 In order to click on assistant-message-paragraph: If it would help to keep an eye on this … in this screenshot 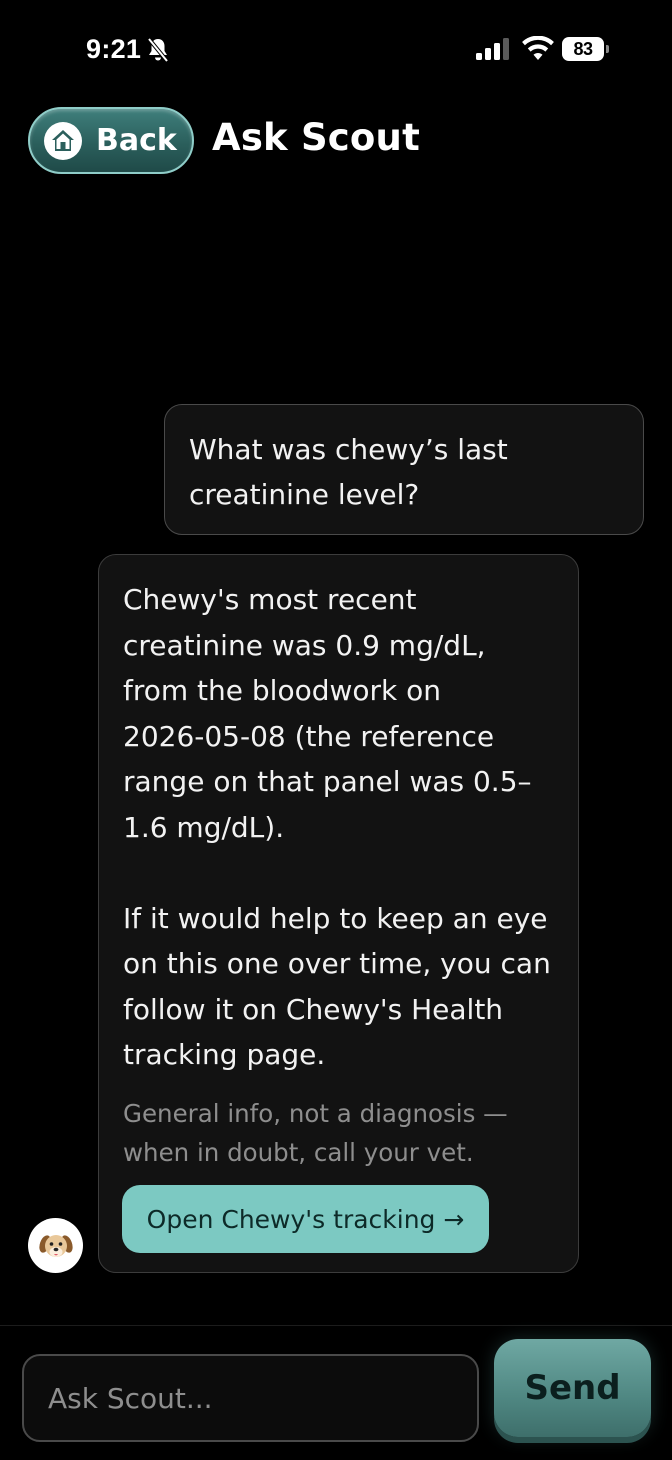, I will do `click(337, 986)`.